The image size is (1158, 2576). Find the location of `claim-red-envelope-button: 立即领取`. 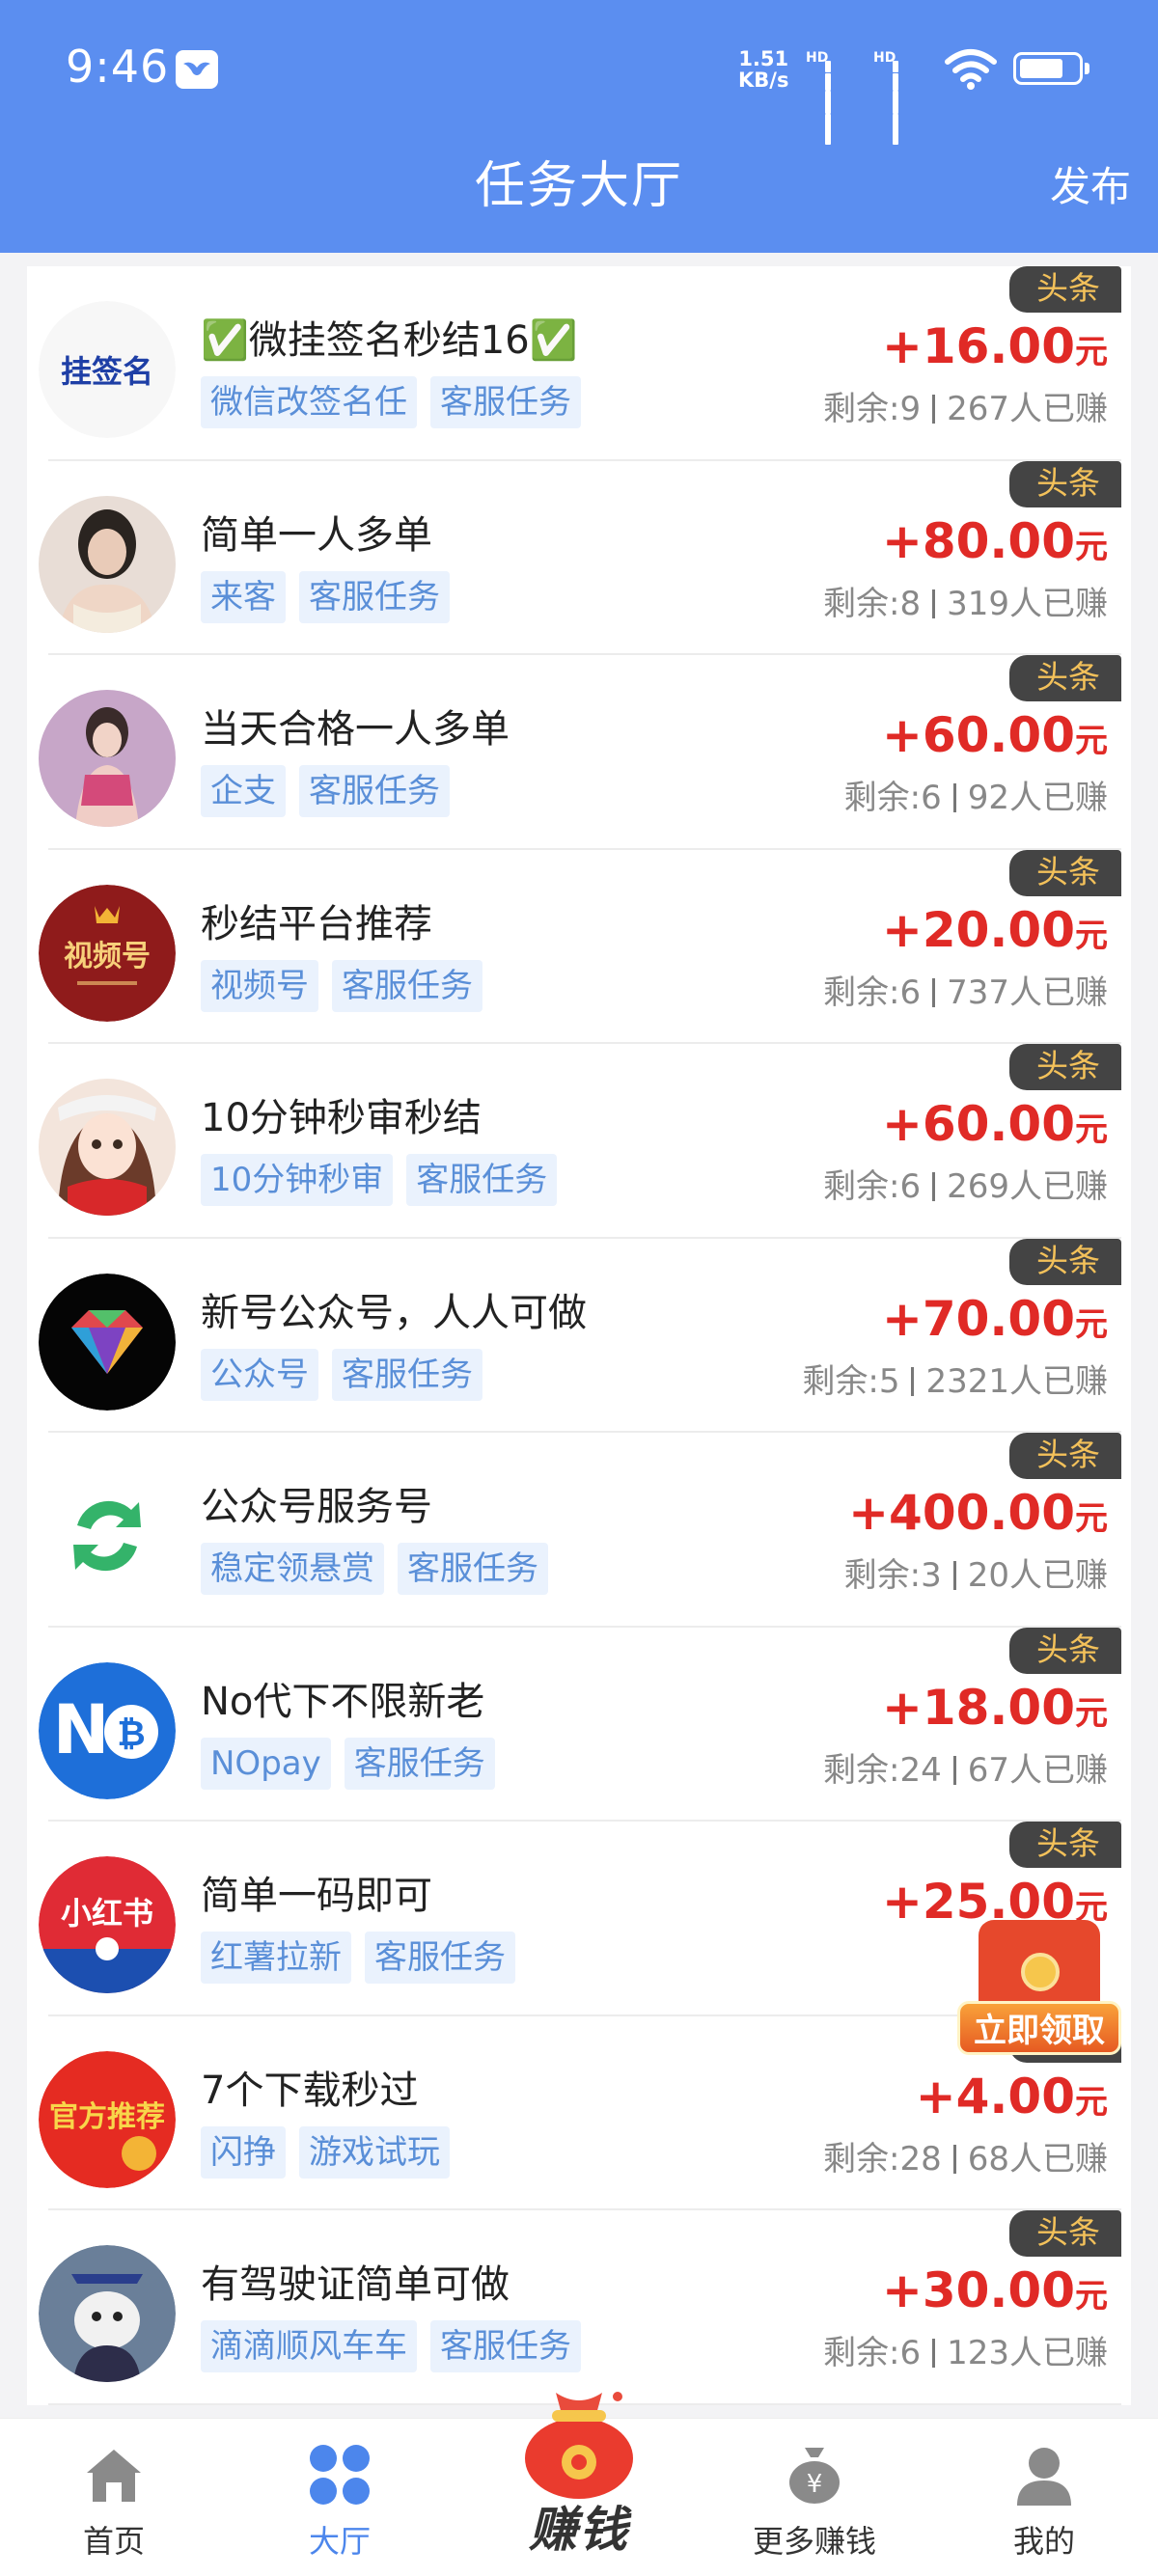

claim-red-envelope-button: 立即领取 is located at coordinates (1039, 1993).